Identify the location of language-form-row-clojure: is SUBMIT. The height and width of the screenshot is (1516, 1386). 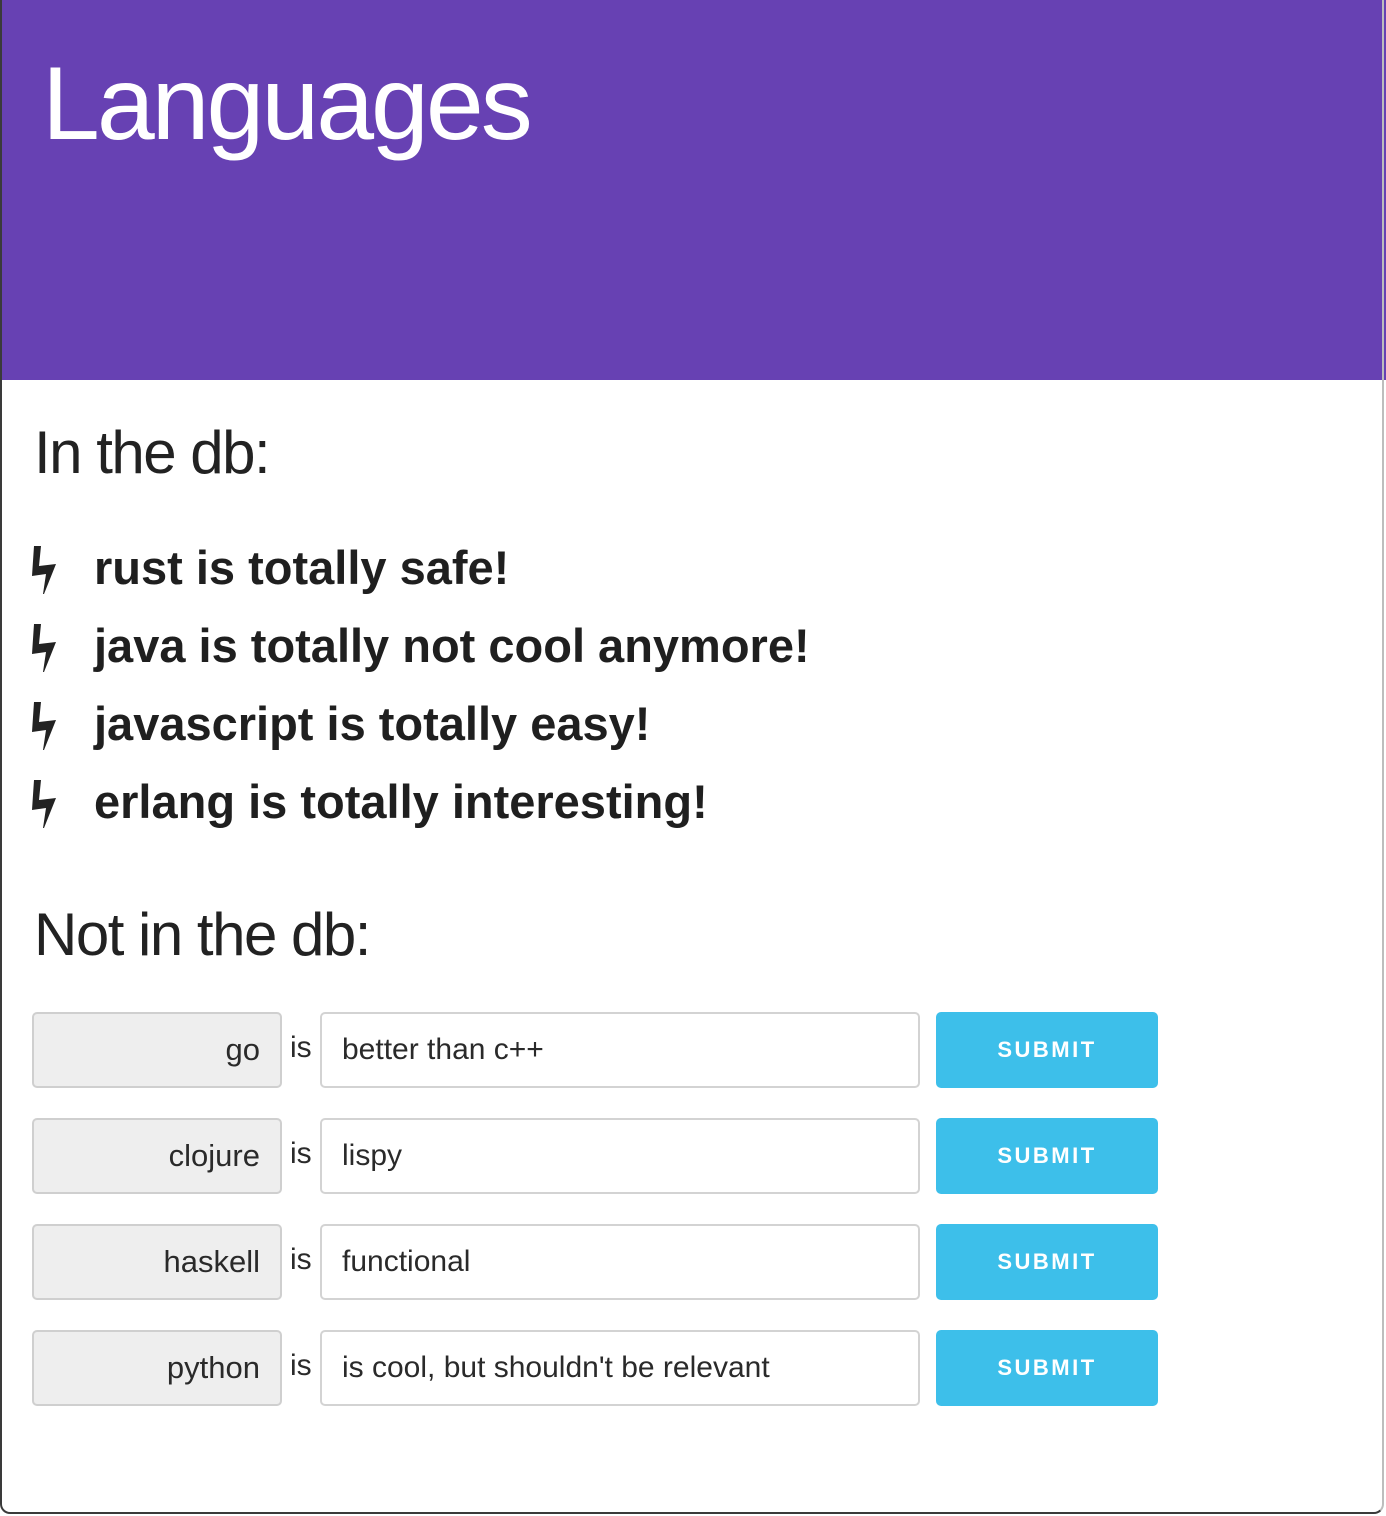
(600, 1156).